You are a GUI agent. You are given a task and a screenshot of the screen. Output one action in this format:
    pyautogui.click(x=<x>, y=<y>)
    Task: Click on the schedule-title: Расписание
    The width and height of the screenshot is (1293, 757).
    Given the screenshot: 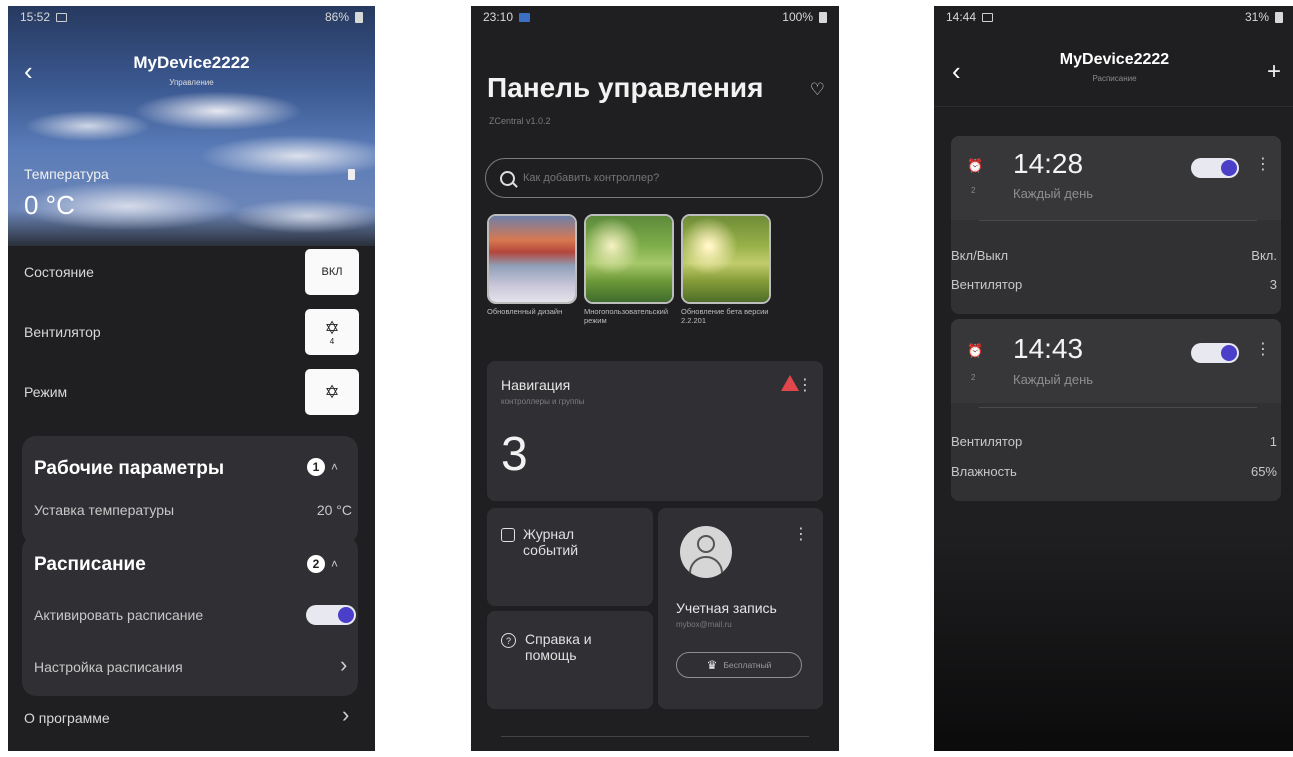 What is the action you would take?
    pyautogui.click(x=90, y=564)
    